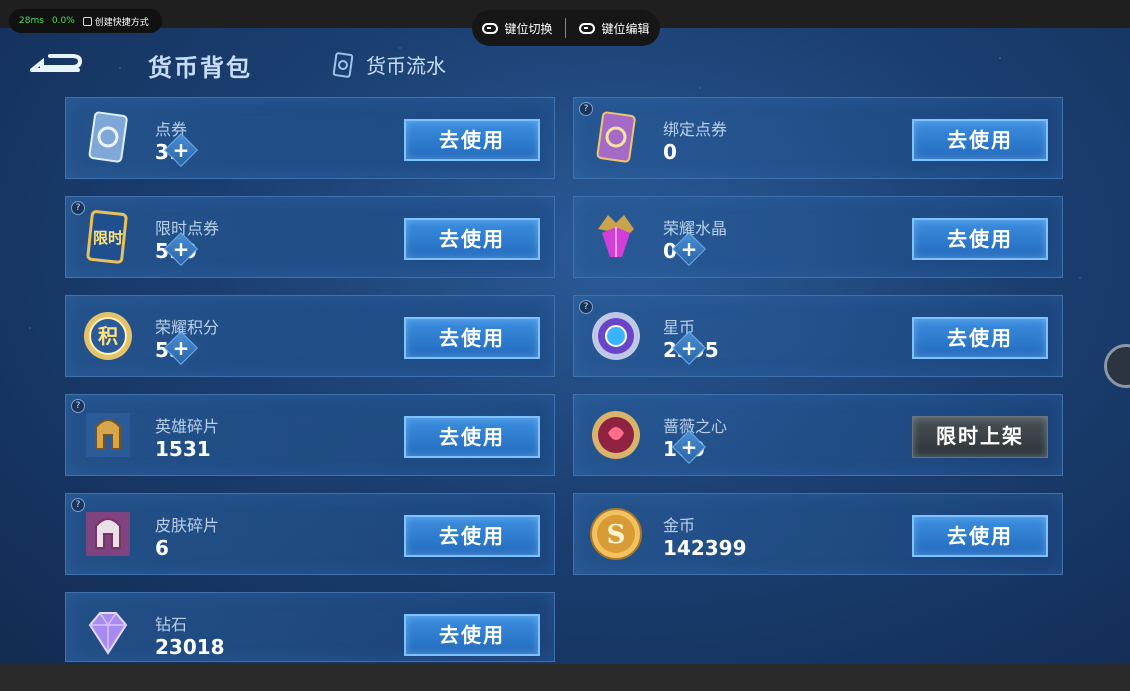  I want to click on performance-overlay: 28ms 0.0% 创建快捷方式, so click(85, 21).